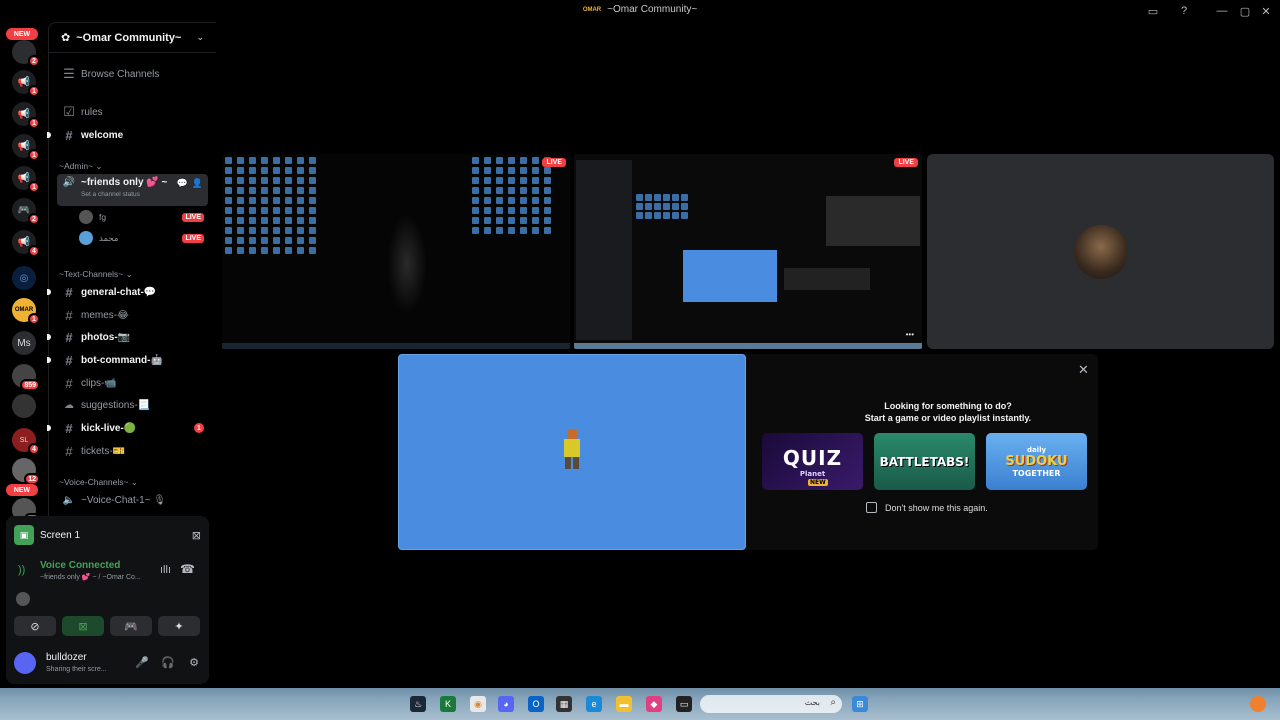 The height and width of the screenshot is (720, 1280). Describe the element at coordinates (572, 452) in the screenshot. I see `activity-preview` at that location.